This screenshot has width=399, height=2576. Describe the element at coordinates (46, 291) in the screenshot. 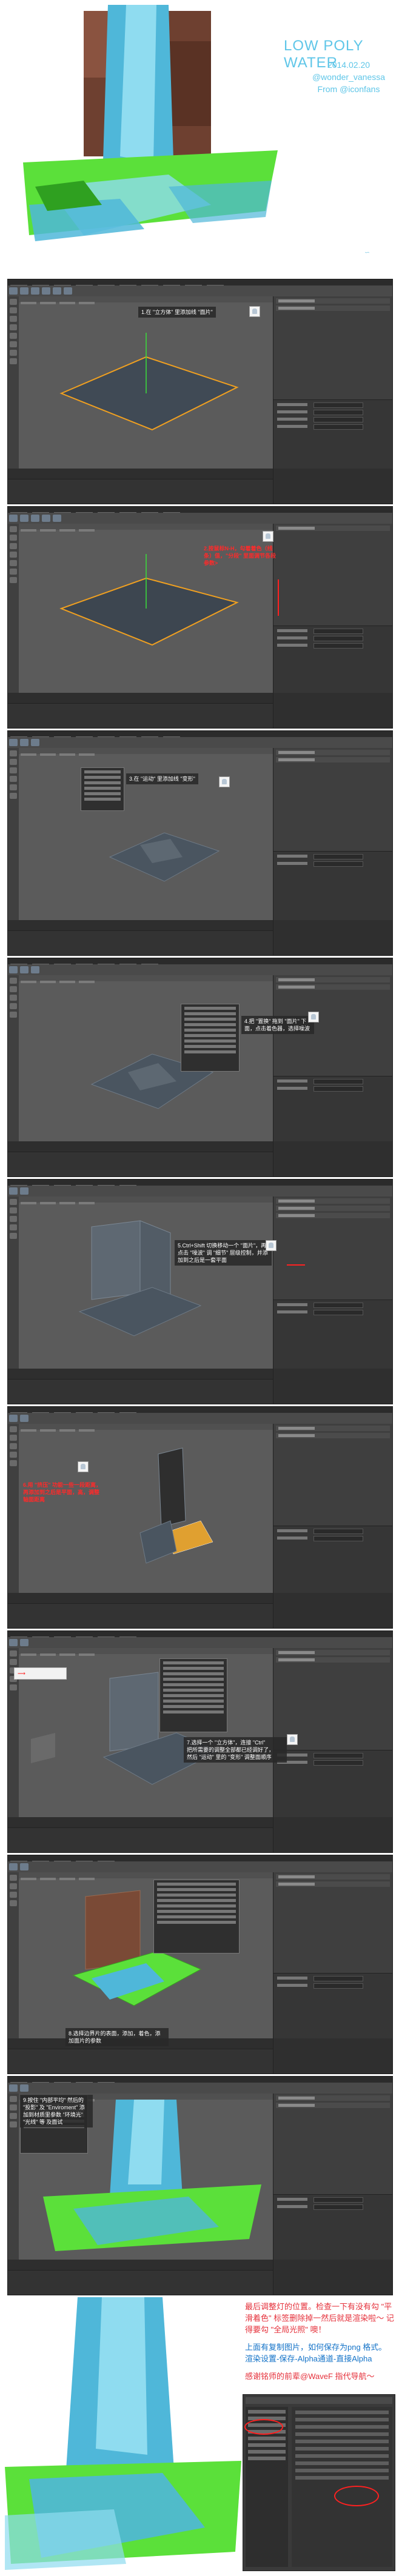

I see `rotate-icon` at that location.